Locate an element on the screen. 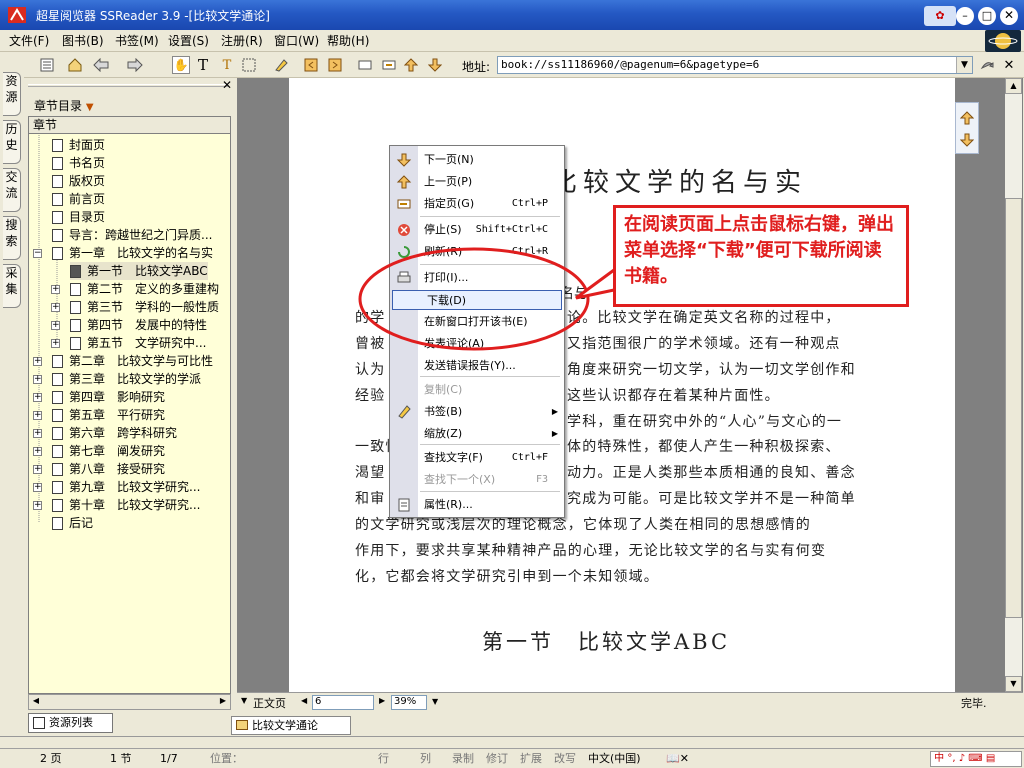 This screenshot has width=1024, height=768. page-number-input: 6 is located at coordinates (343, 702).